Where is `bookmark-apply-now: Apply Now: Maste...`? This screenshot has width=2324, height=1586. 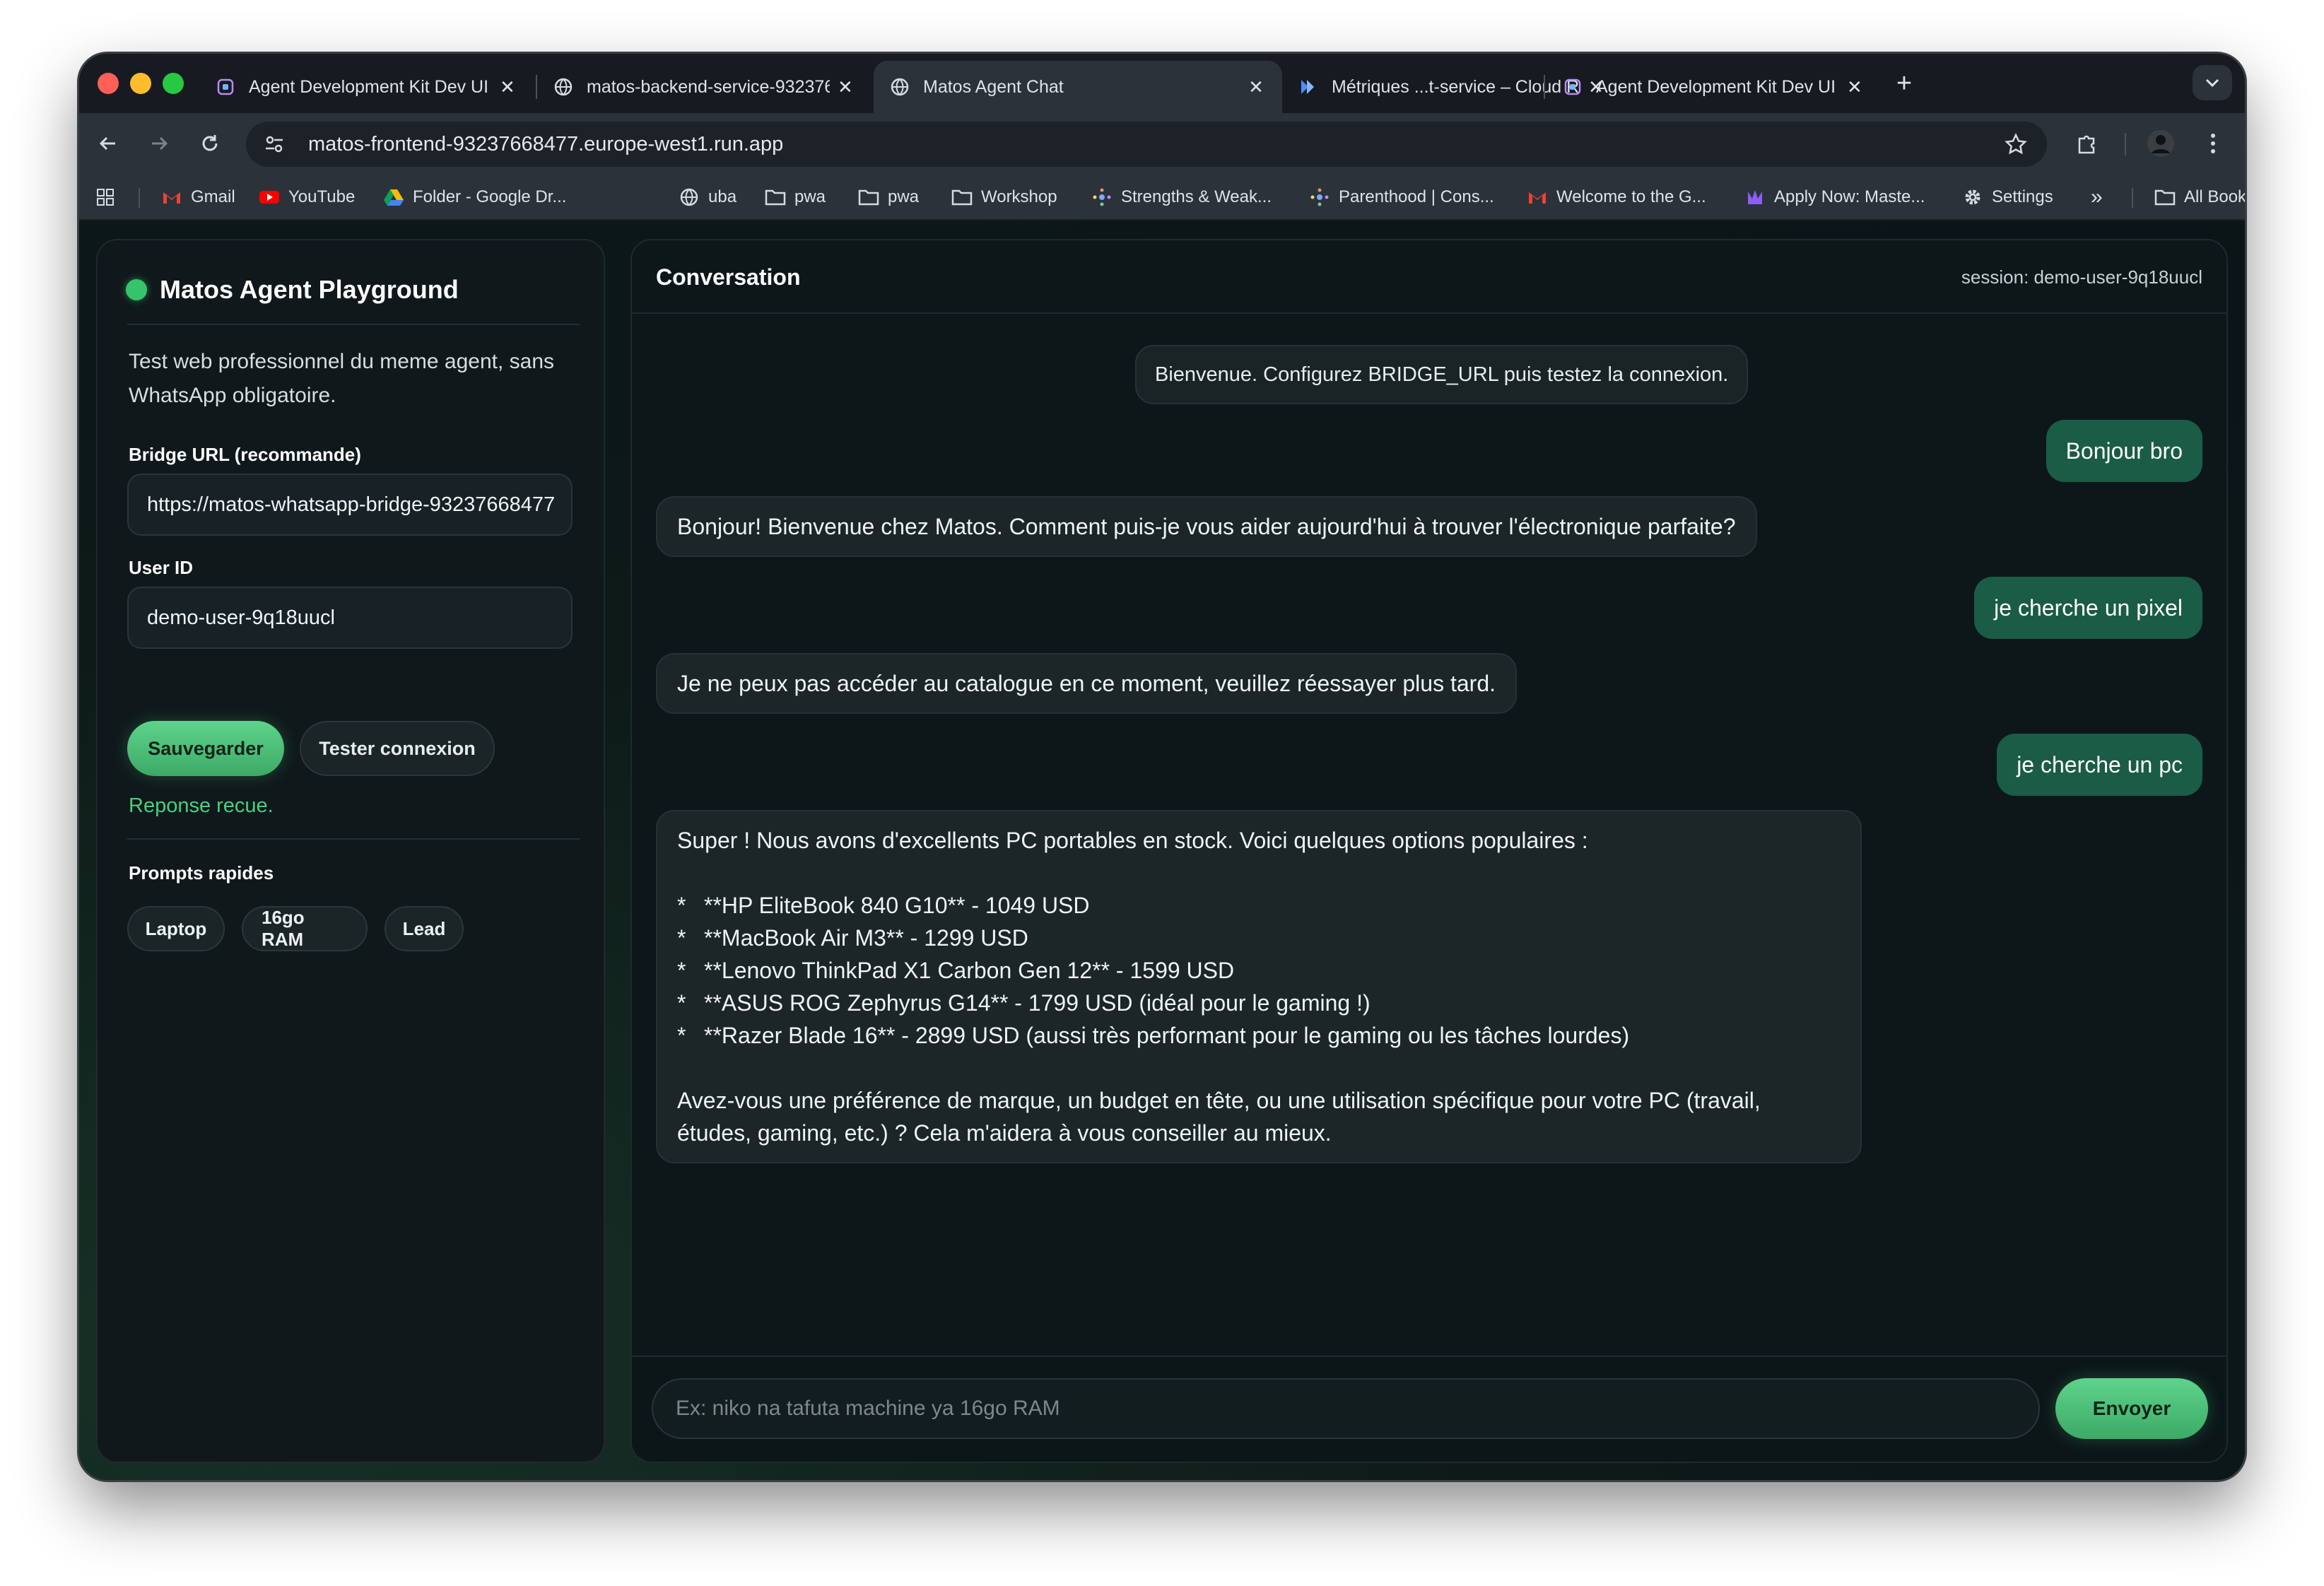
bookmark-apply-now: Apply Now: Maste... is located at coordinates (1834, 197).